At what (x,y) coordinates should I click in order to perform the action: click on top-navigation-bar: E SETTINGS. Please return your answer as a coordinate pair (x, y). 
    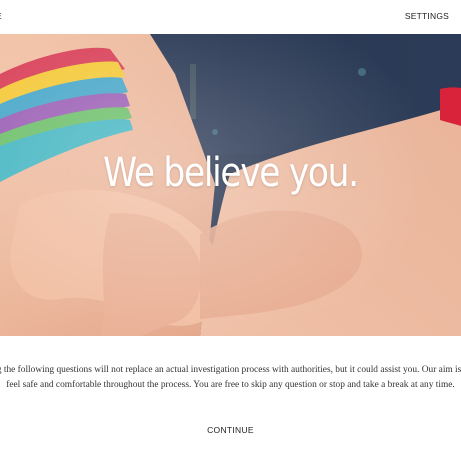
    Looking at the image, I should click on (230, 17).